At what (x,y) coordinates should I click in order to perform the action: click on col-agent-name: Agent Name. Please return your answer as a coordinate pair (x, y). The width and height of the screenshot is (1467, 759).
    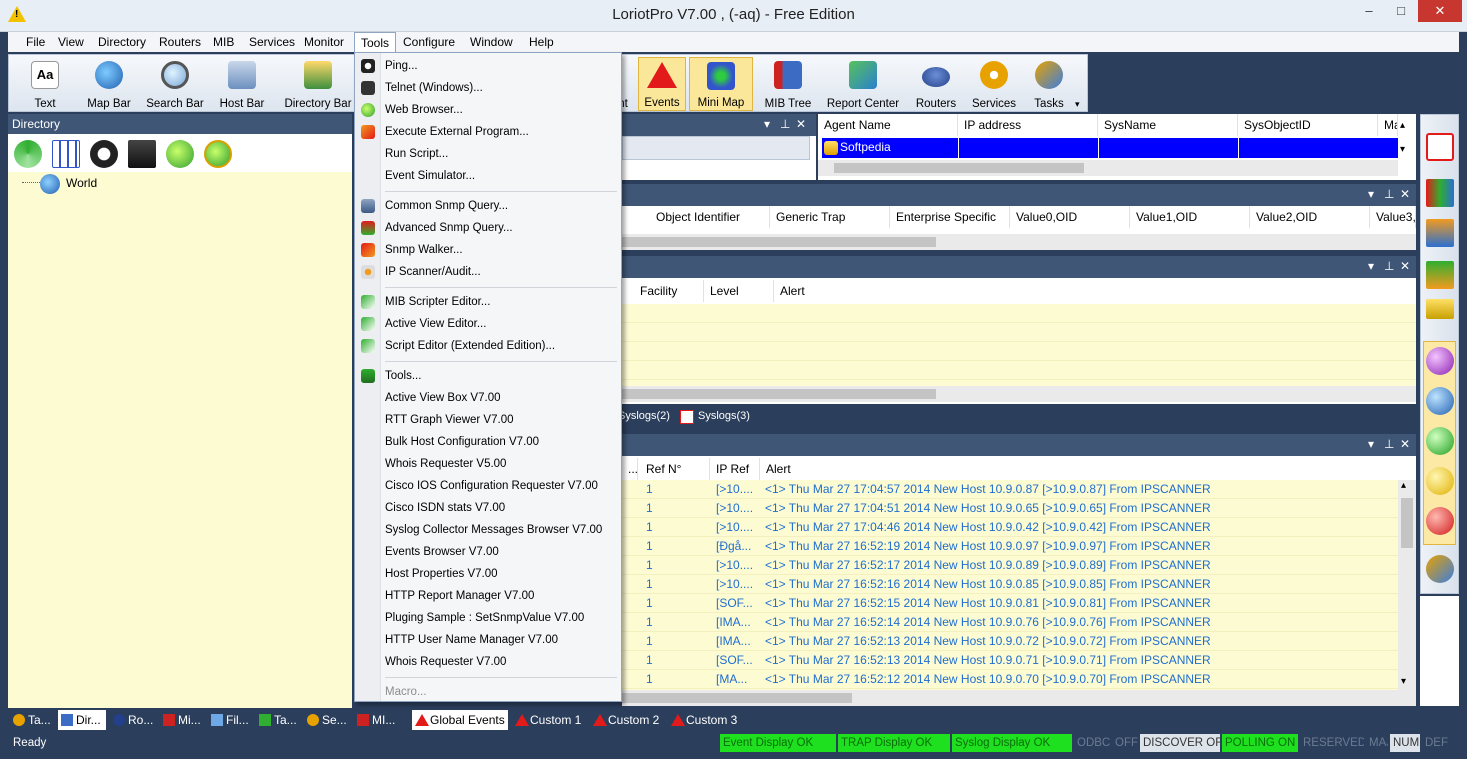
    Looking at the image, I should click on (888, 125).